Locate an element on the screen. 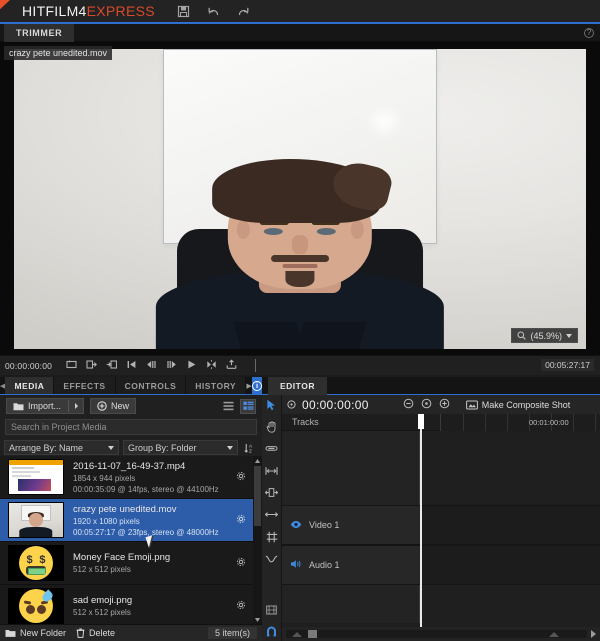 The width and height of the screenshot is (600, 641). shirt-collar-right is located at coordinates (332, 335).